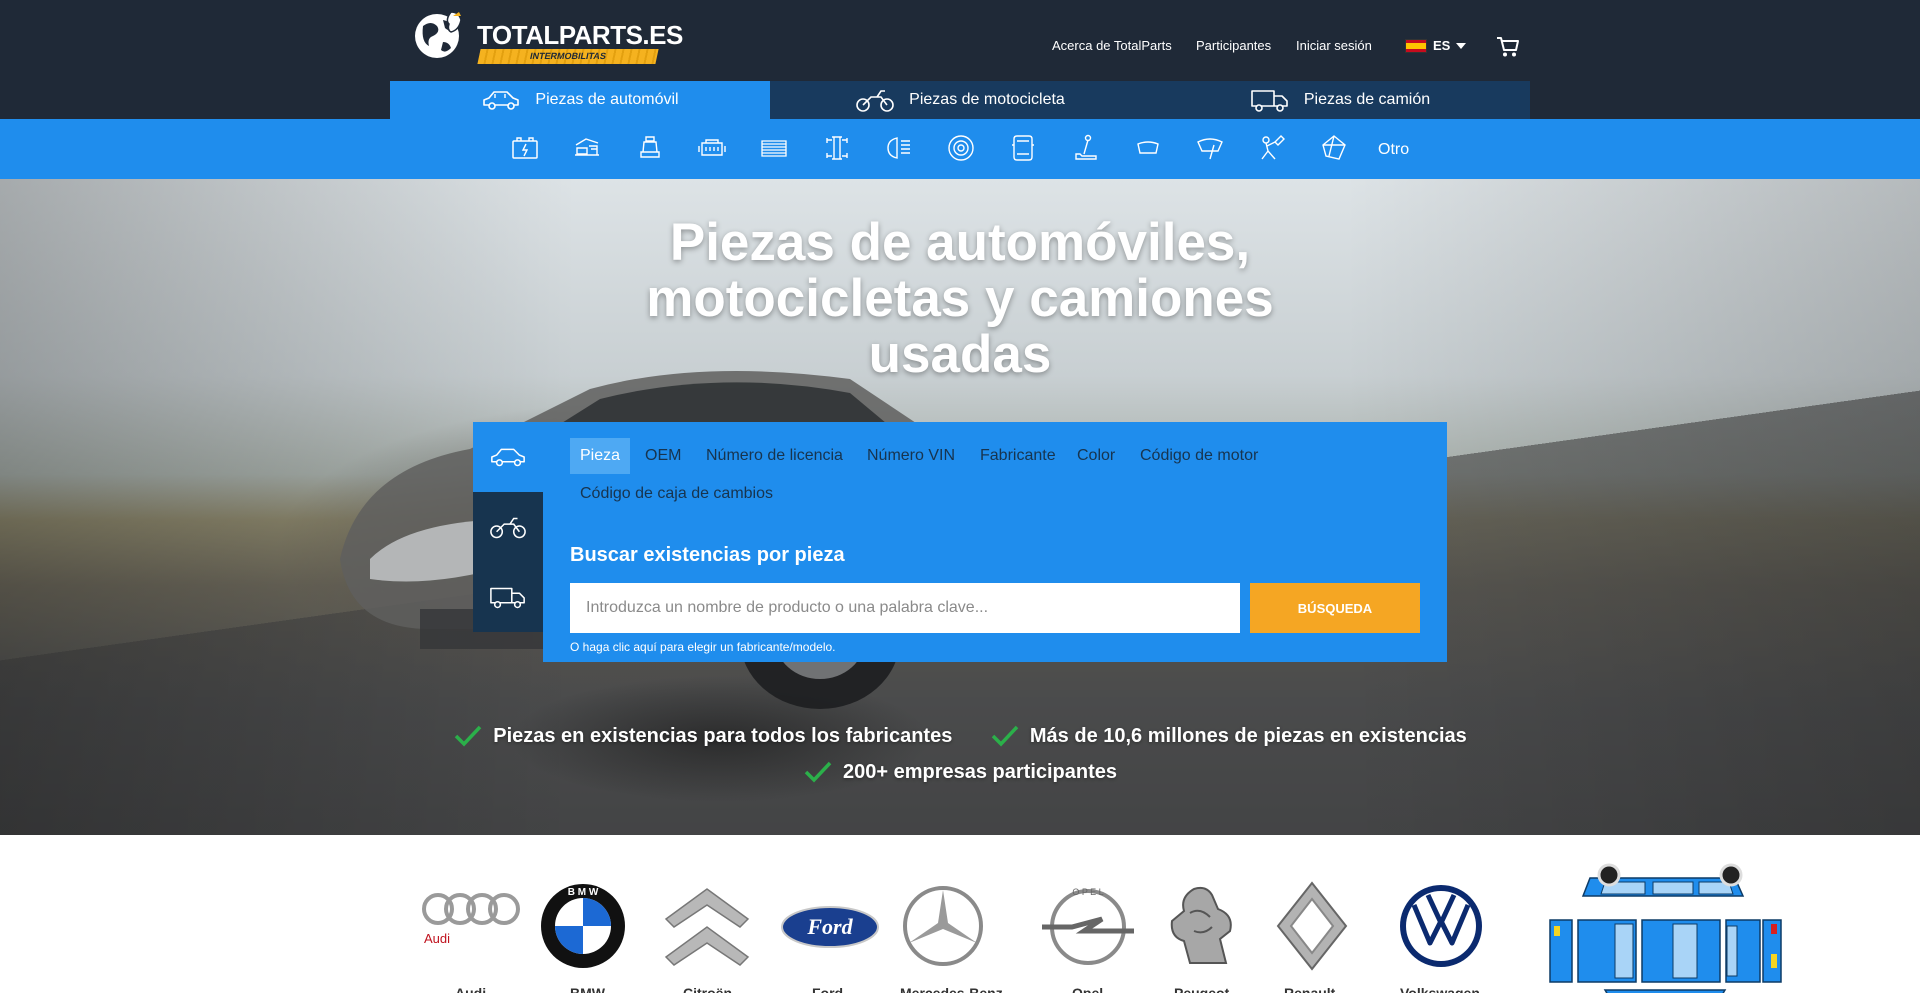 This screenshot has width=1920, height=993. I want to click on search-vehicle-selector, so click(508, 527).